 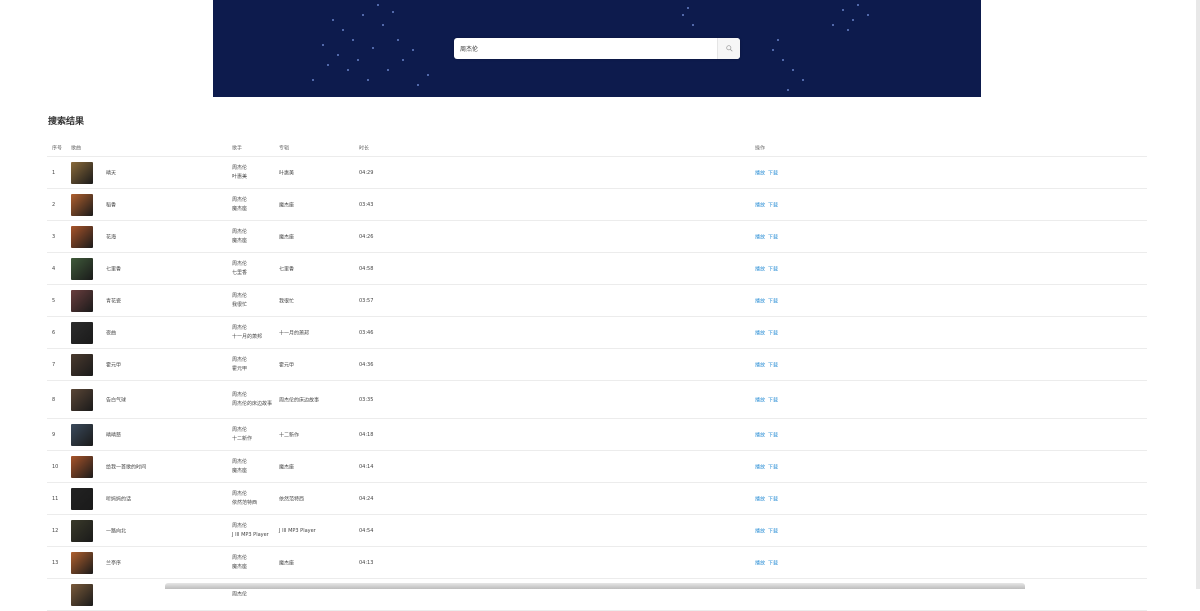 I want to click on row-index: 3, so click(x=54, y=236).